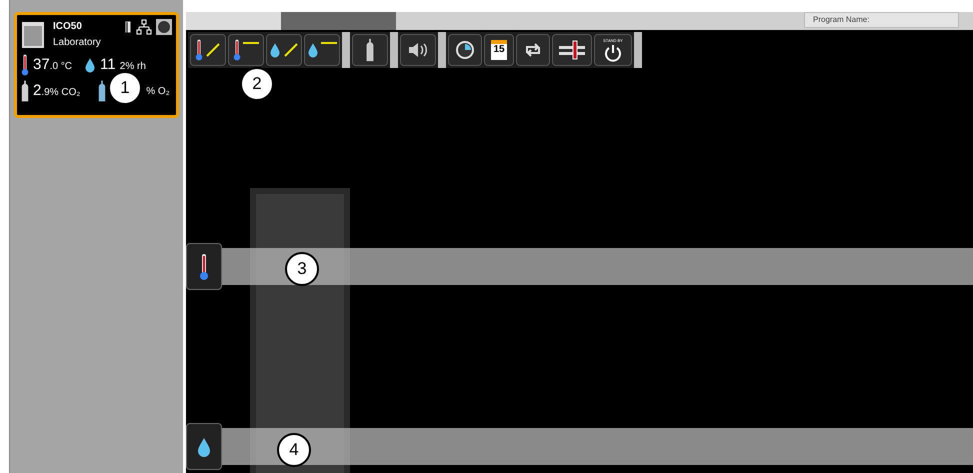 The image size is (973, 473). Describe the element at coordinates (499, 50) in the screenshot. I see `calendar-button: 15` at that location.